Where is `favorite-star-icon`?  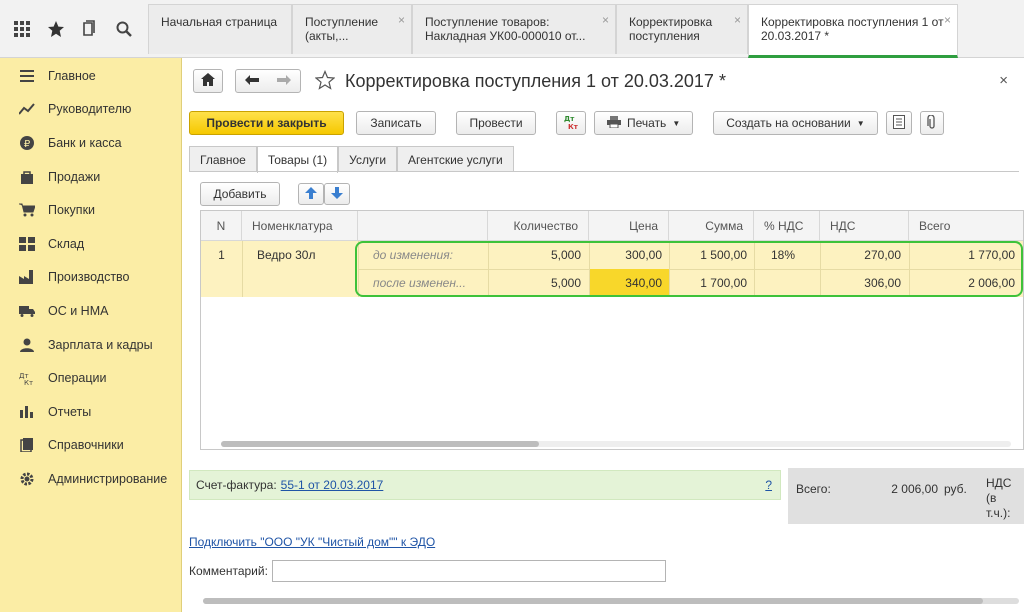 favorite-star-icon is located at coordinates (325, 81).